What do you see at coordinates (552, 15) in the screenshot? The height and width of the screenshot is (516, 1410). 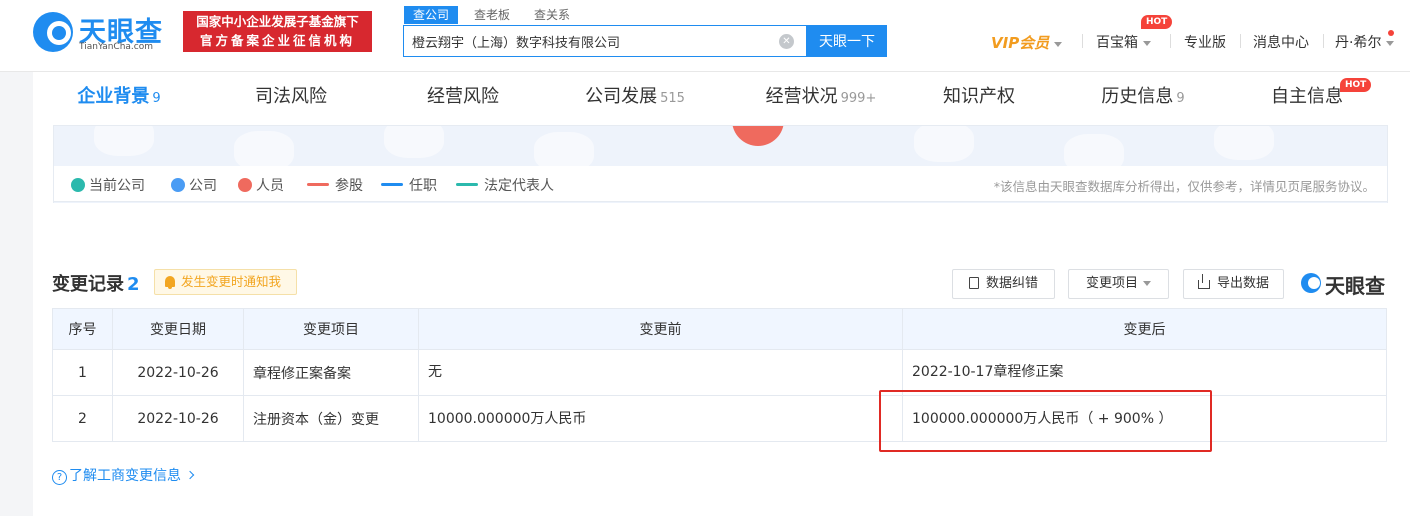 I see `search-tab-relation: 查关系` at bounding box center [552, 15].